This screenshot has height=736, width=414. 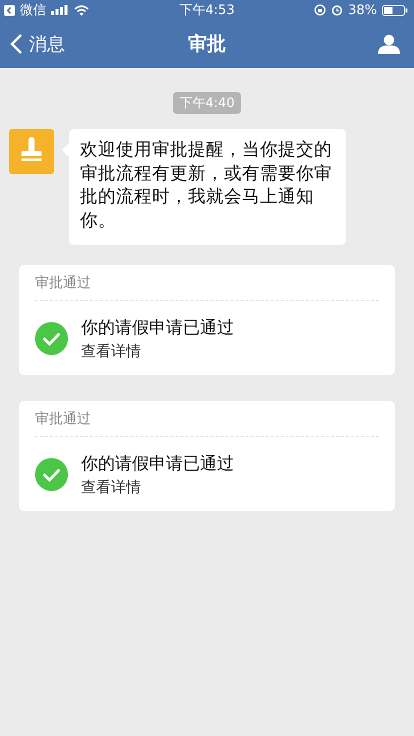 What do you see at coordinates (60, 10) in the screenshot?
I see `signal-icon` at bounding box center [60, 10].